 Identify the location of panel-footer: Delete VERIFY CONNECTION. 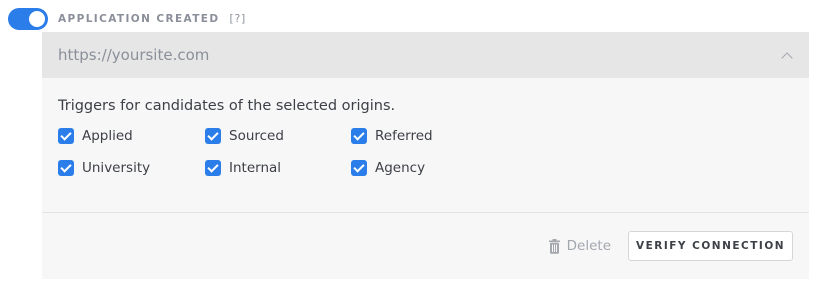
(670, 246).